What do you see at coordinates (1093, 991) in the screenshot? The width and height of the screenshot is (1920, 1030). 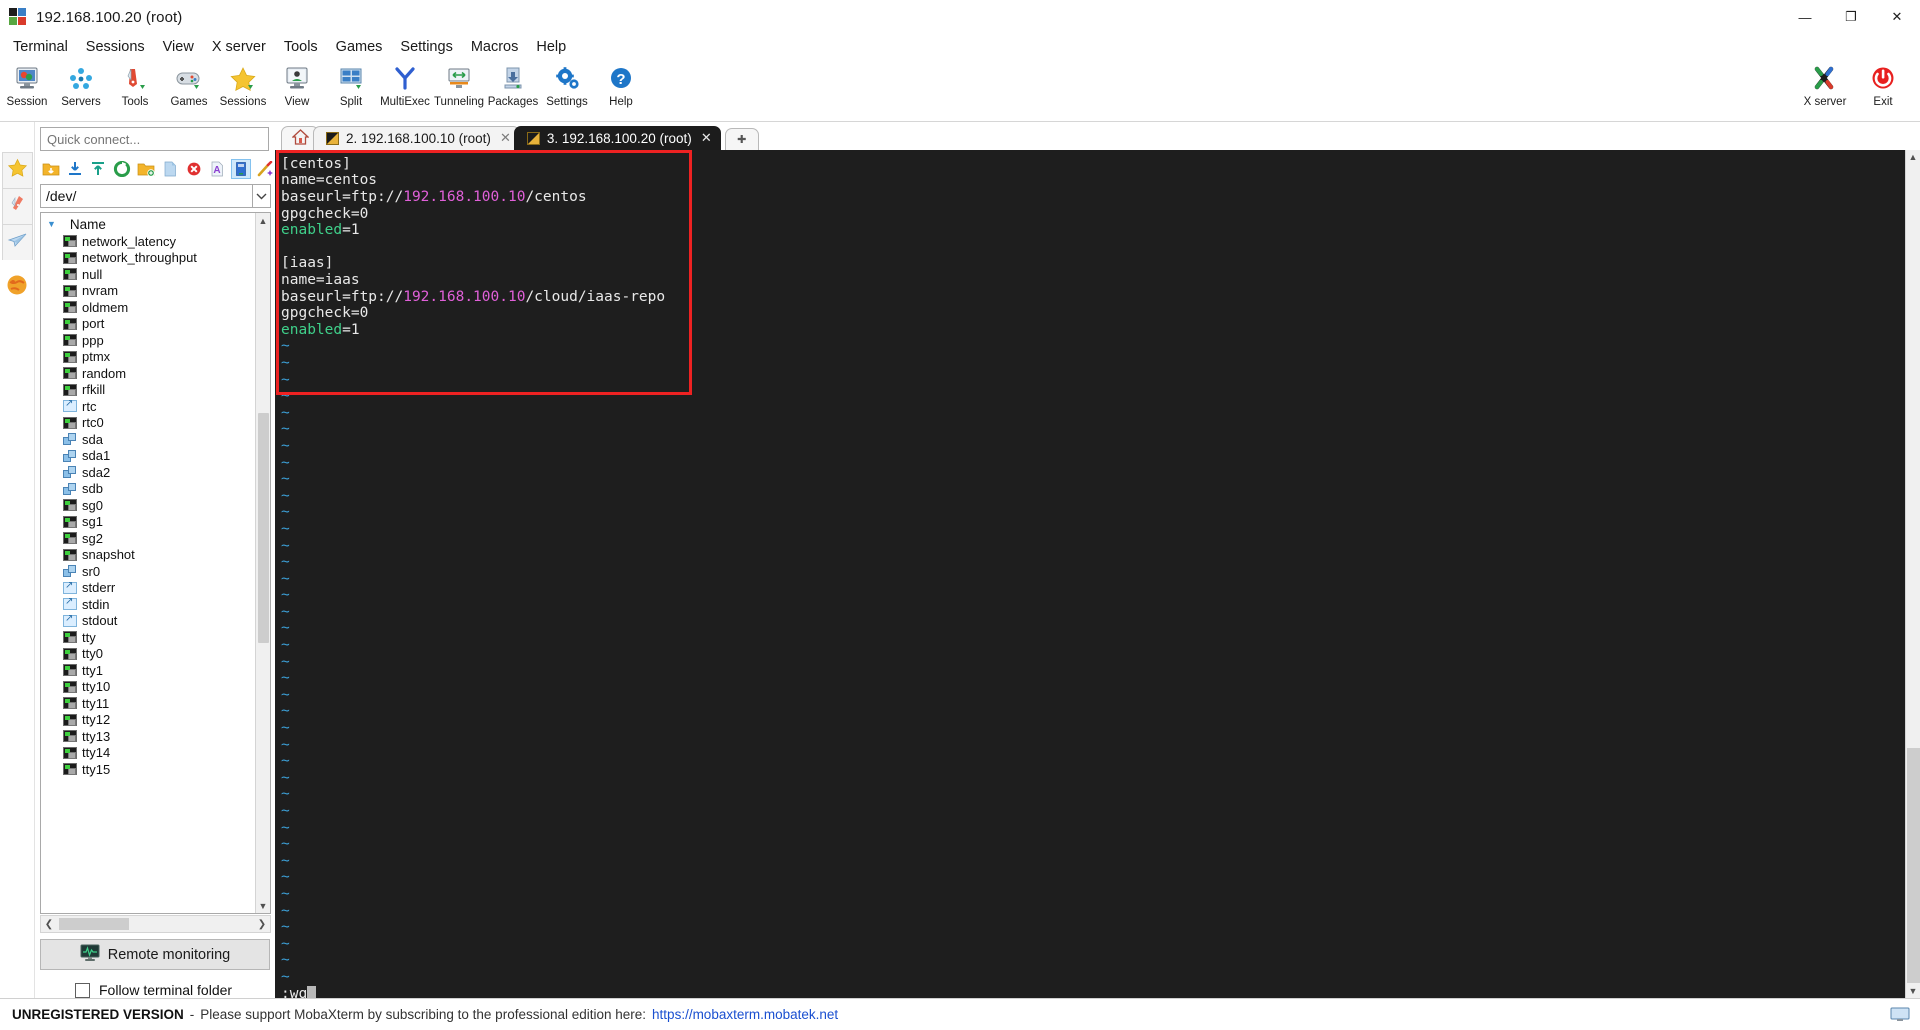 I see `terminal-command-line: :wq` at bounding box center [1093, 991].